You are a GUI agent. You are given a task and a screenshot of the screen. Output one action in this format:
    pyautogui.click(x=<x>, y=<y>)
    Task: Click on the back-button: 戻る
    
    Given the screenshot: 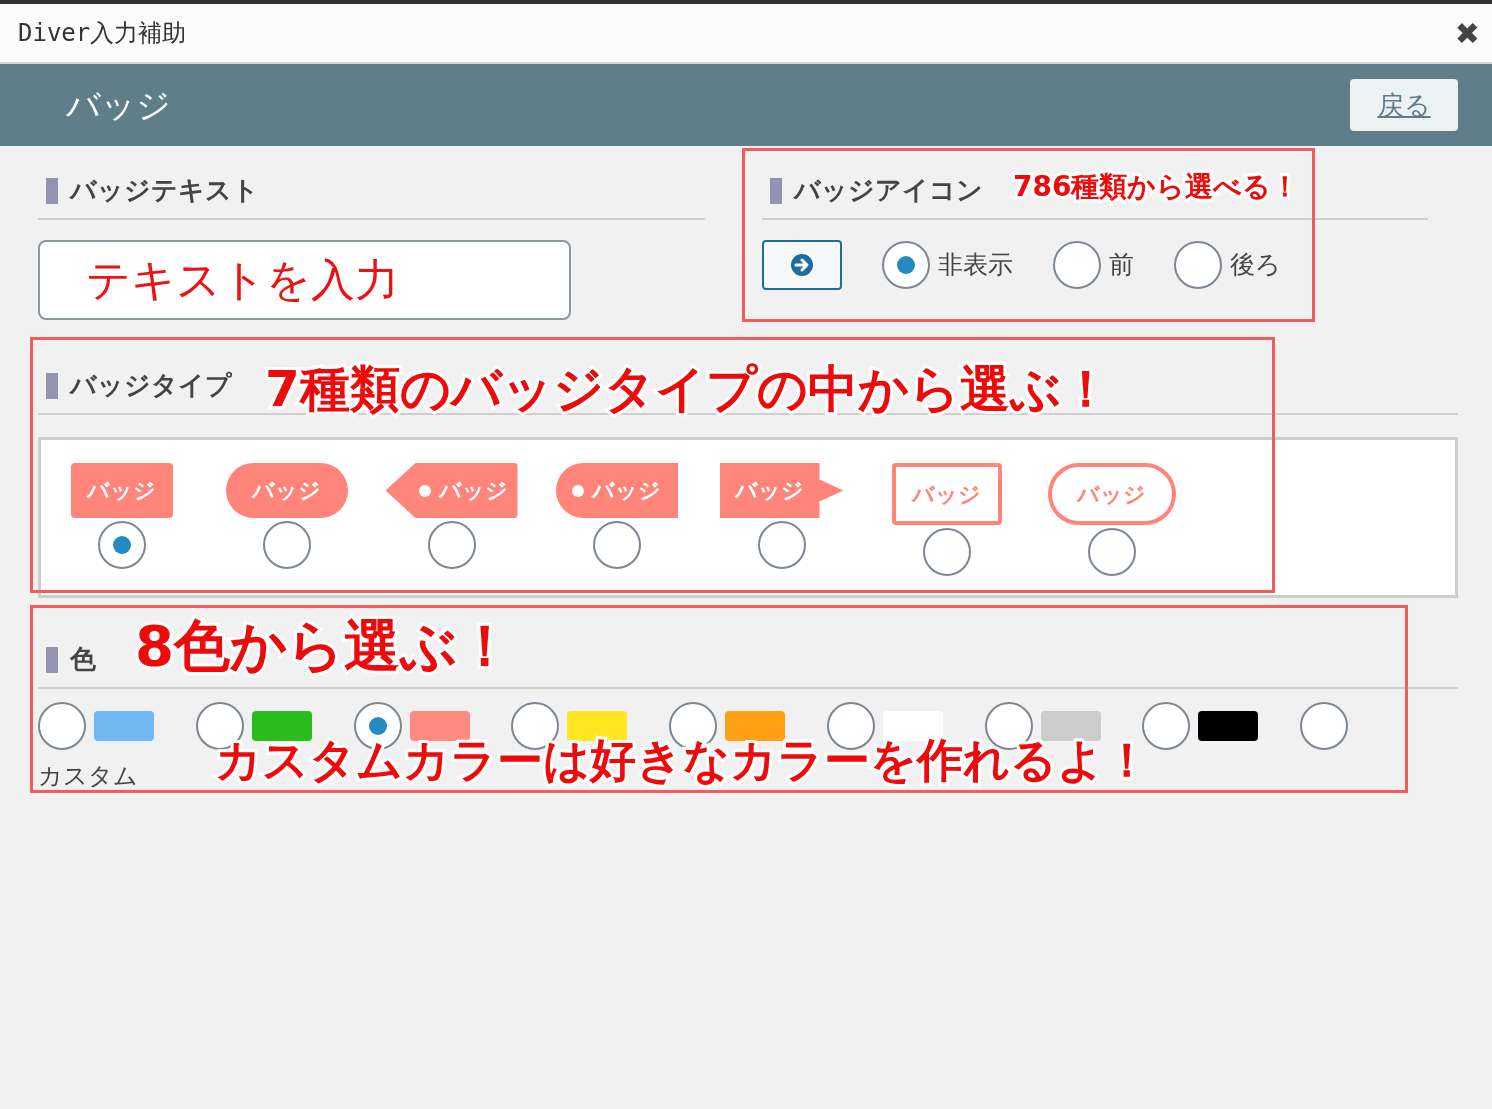 What is the action you would take?
    pyautogui.click(x=1404, y=105)
    